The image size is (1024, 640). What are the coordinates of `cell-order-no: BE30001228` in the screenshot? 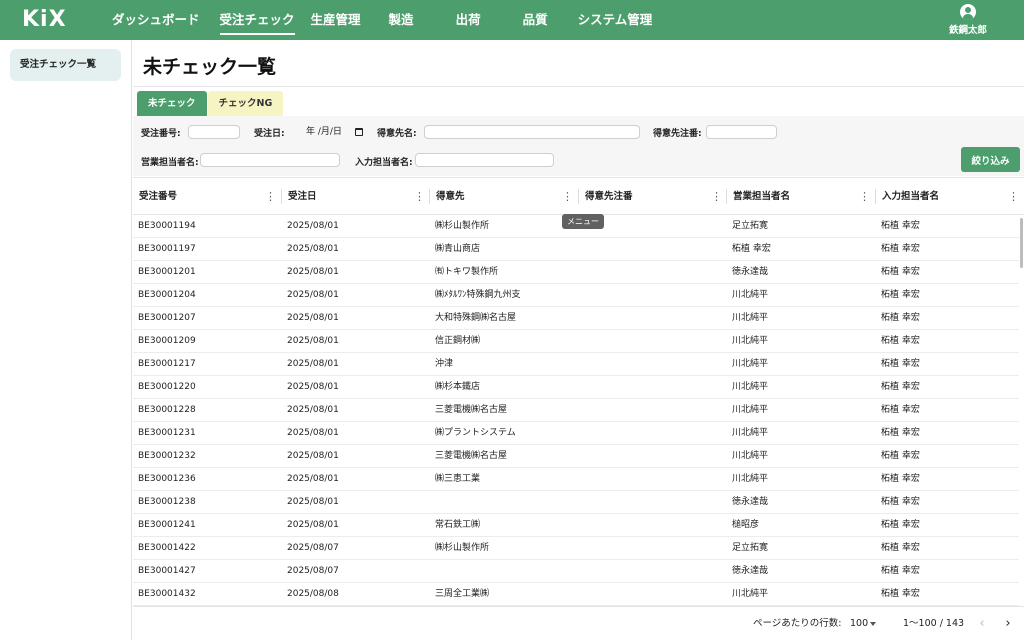 It's located at (167, 410).